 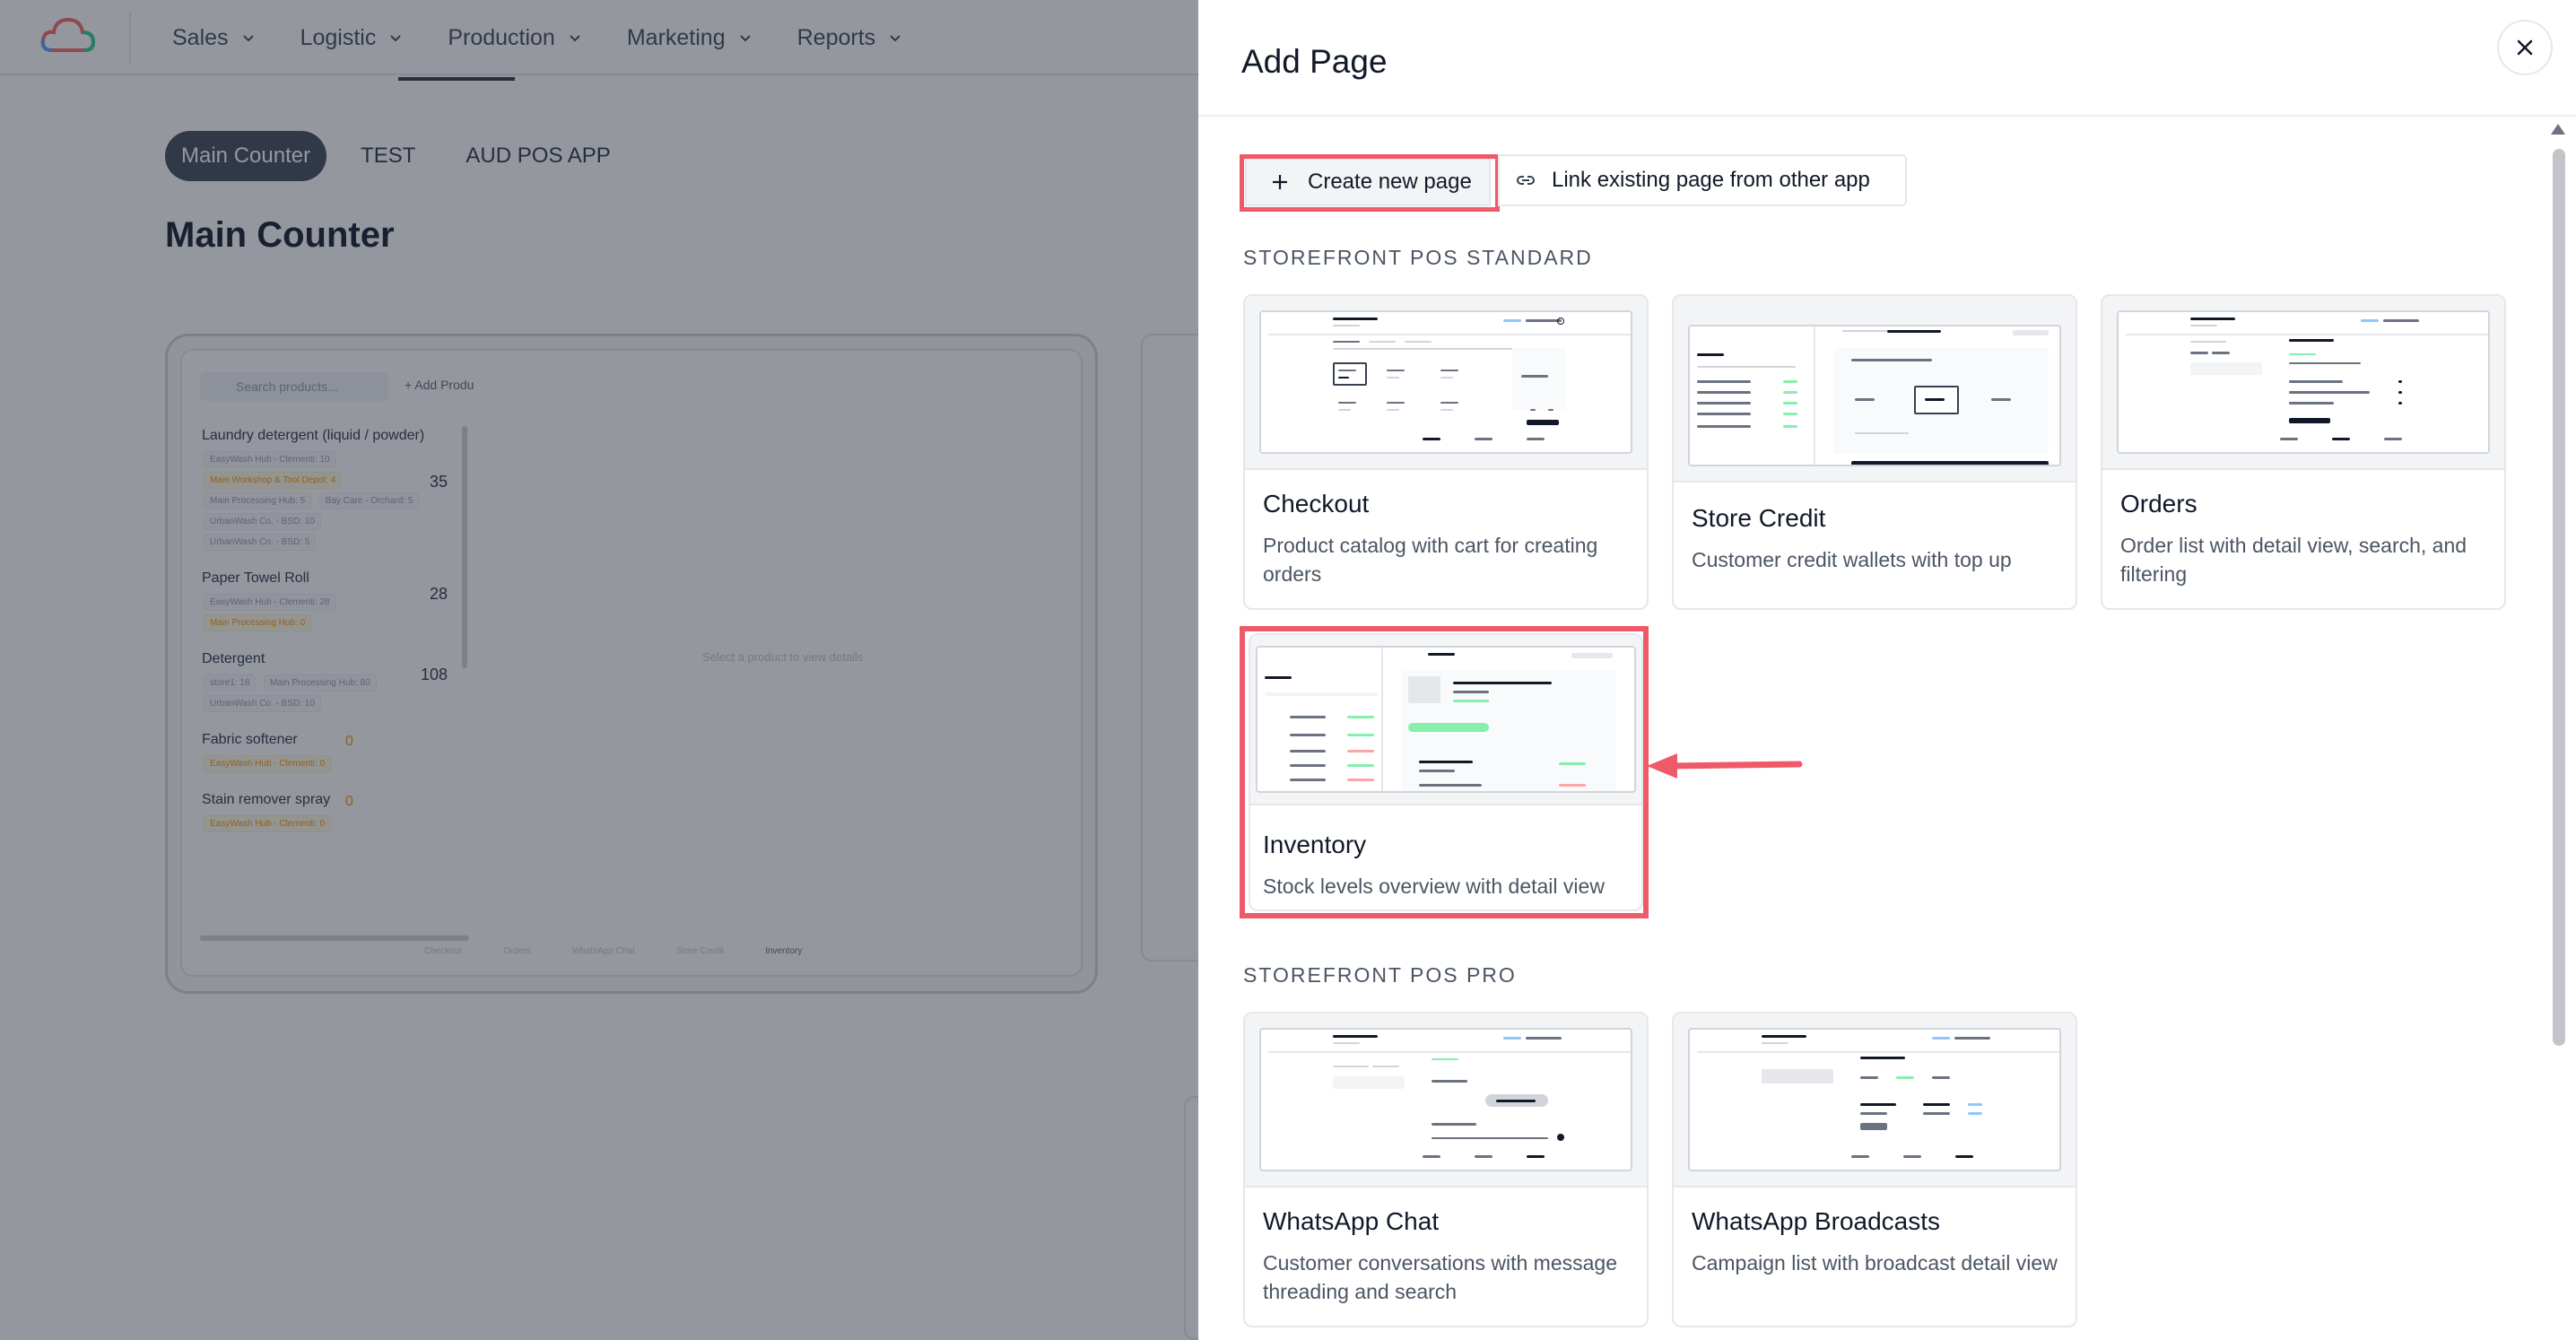 What do you see at coordinates (1418, 257) in the screenshot?
I see `section-label-standard: STOREFRONT POS STANDARD` at bounding box center [1418, 257].